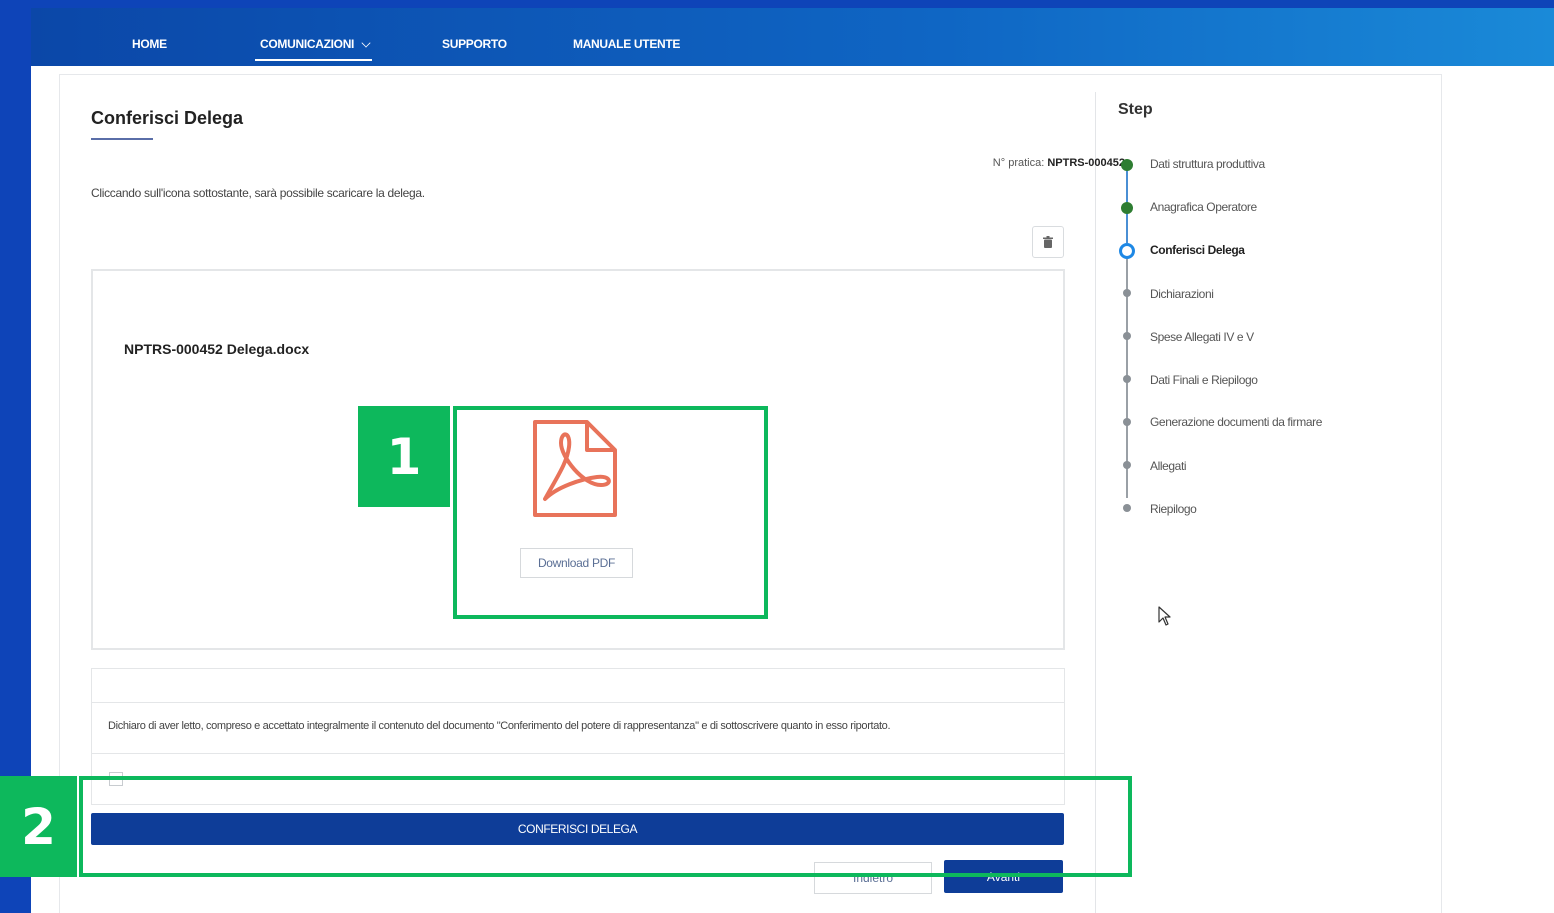  Describe the element at coordinates (1202, 337) in the screenshot. I see `step-spese-allegati: Spese Allegati IV e V` at that location.